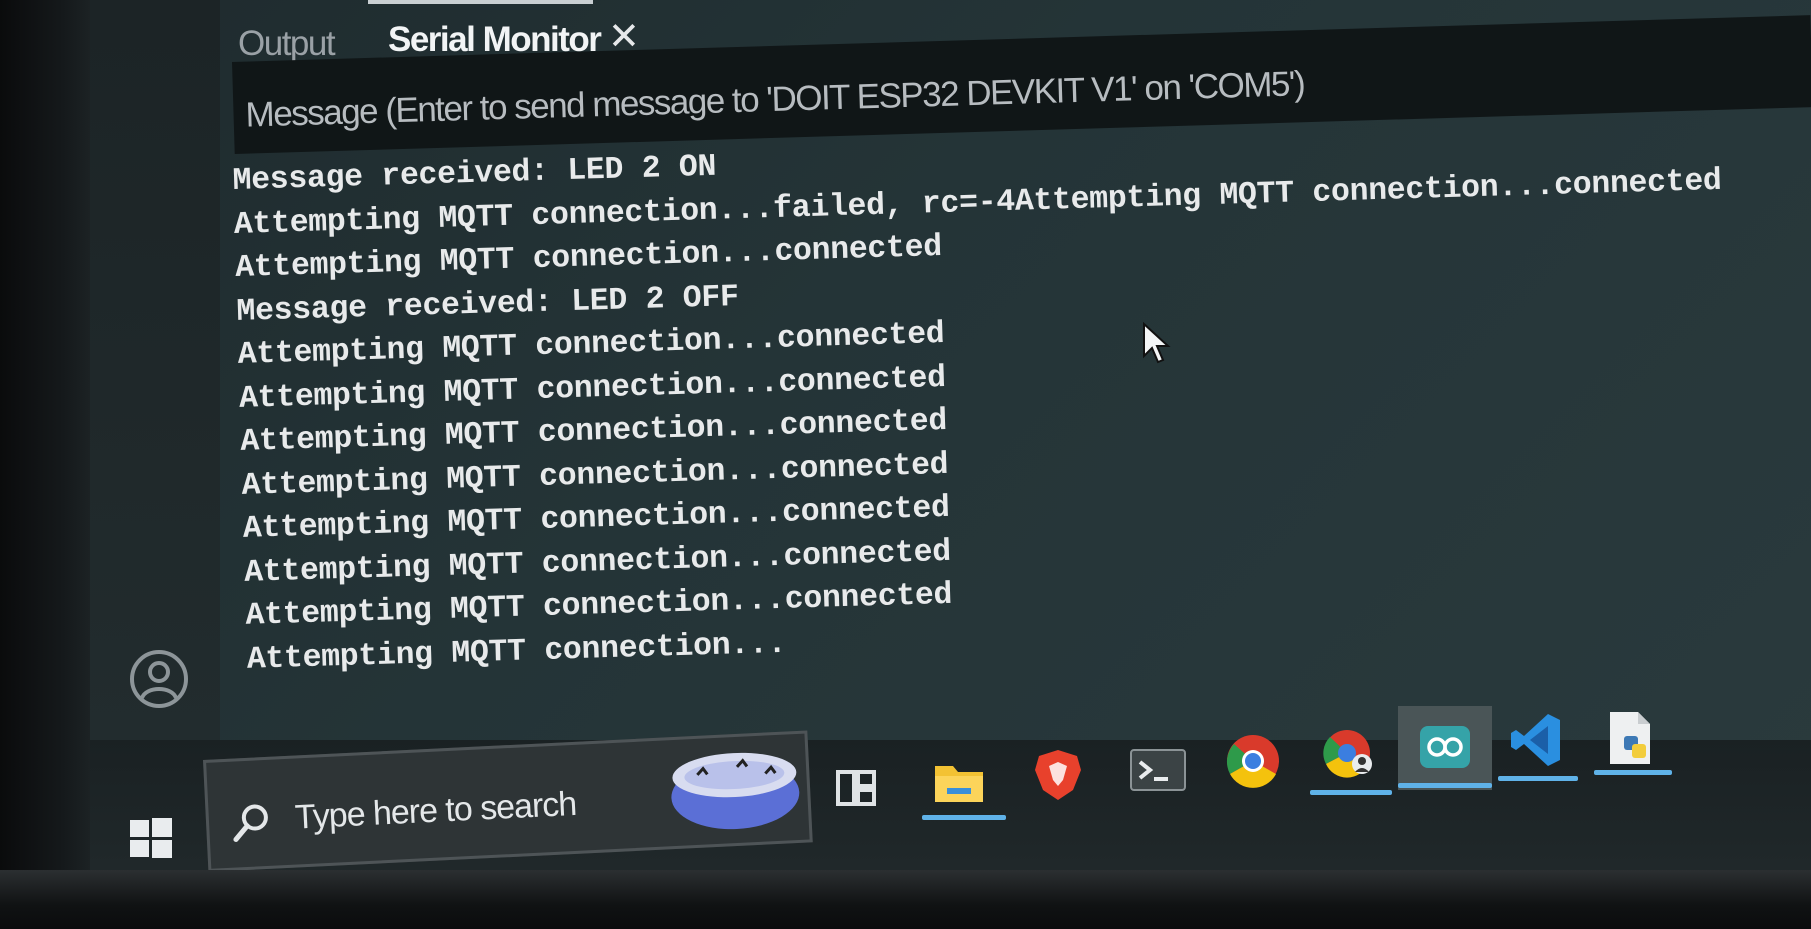 The height and width of the screenshot is (929, 1811). Describe the element at coordinates (964, 817) in the screenshot. I see `file-explorer-running-indicator` at that location.